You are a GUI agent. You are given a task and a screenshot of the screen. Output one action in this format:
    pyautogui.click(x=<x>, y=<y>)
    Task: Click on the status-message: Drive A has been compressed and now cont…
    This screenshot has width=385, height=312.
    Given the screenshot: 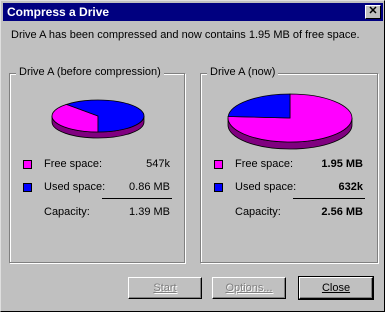 What is the action you would take?
    pyautogui.click(x=185, y=35)
    